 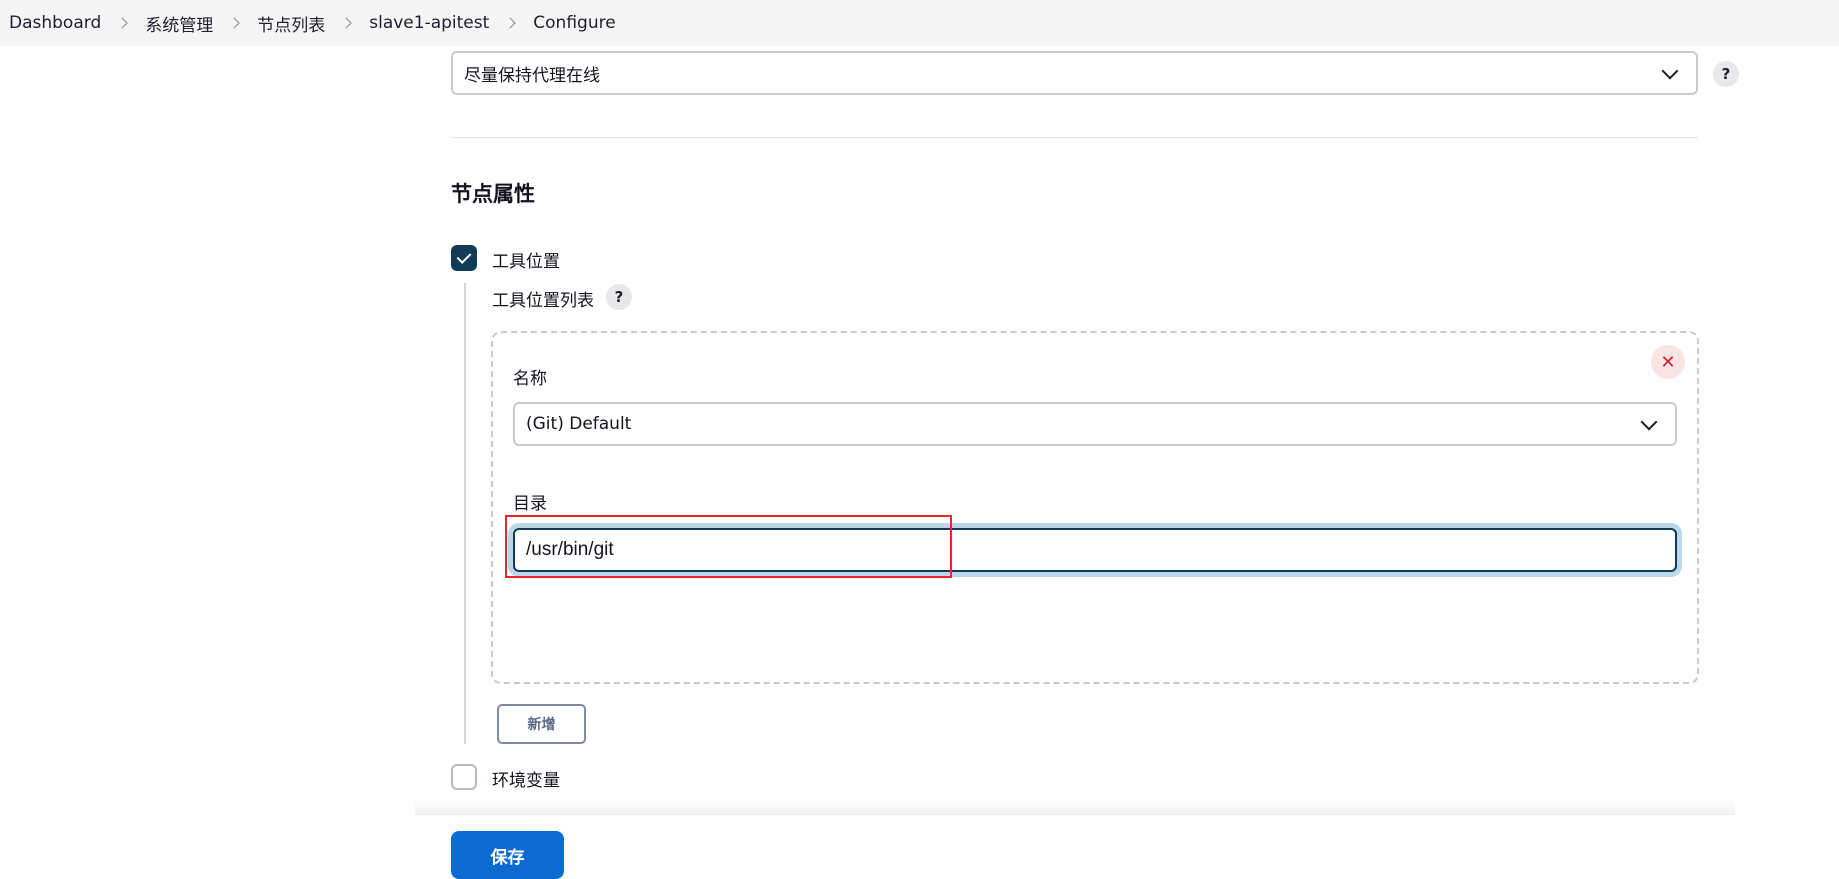 What do you see at coordinates (1095, 550) in the screenshot?
I see `tool-dir-input` at bounding box center [1095, 550].